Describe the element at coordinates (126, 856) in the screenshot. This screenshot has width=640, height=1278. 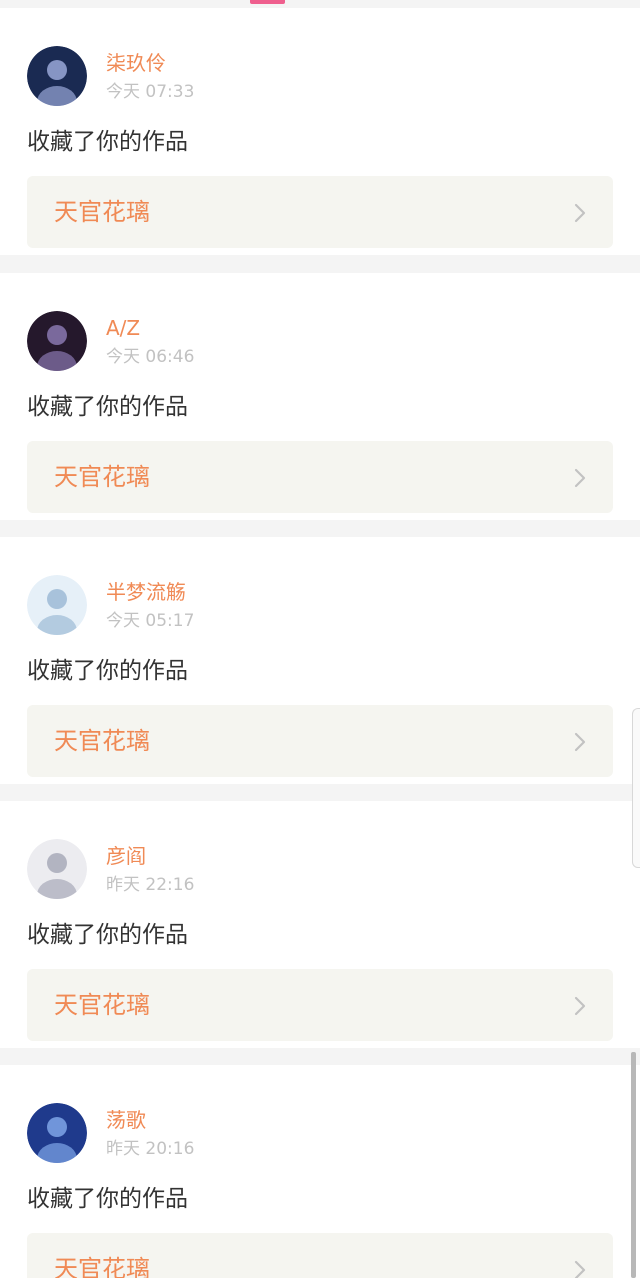
I see `username: 彦阎` at that location.